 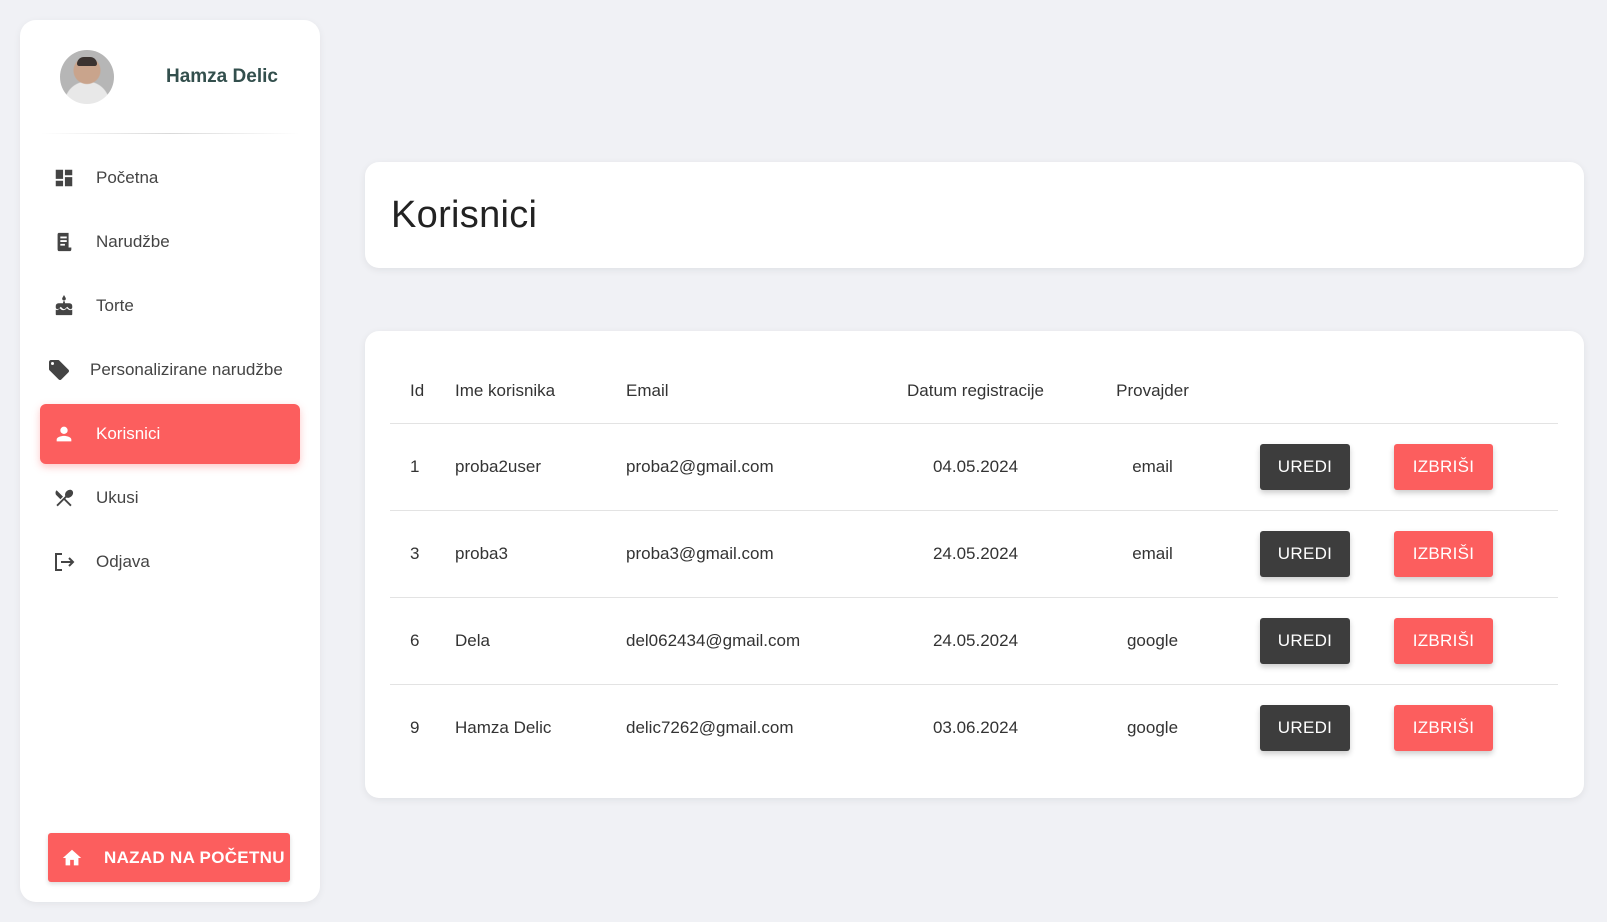 What do you see at coordinates (170, 434) in the screenshot?
I see `sidebar-item-korisnici: Korisnici` at bounding box center [170, 434].